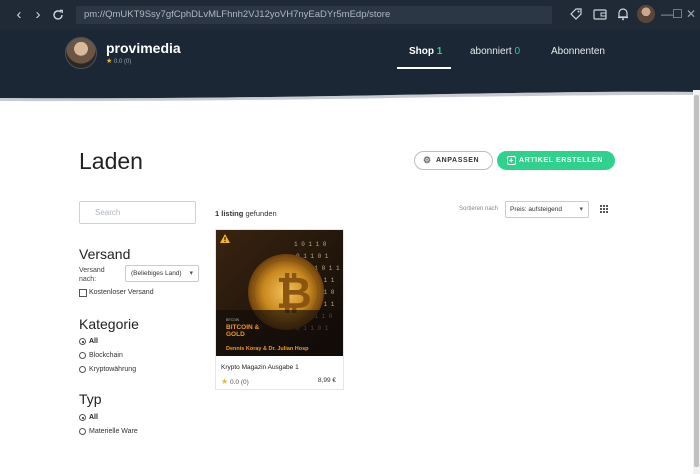 The width and height of the screenshot is (700, 474). Describe the element at coordinates (479, 209) in the screenshot. I see `sort-label: Sortieren nach` at that location.